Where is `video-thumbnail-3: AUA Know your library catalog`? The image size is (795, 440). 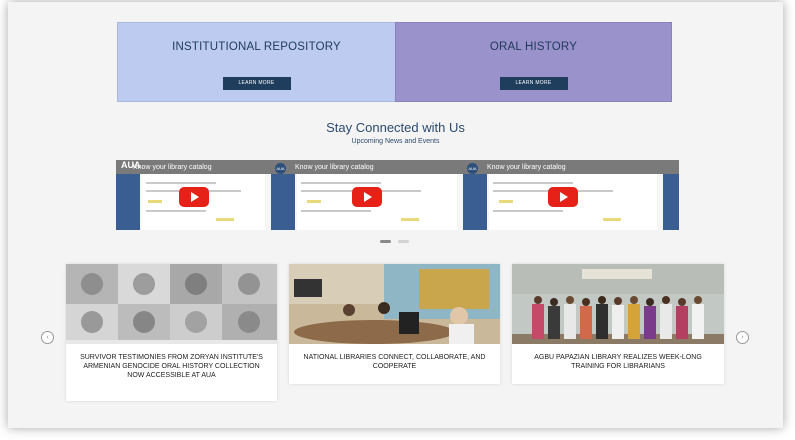 video-thumbnail-3: AUA Know your library catalog is located at coordinates (563, 195).